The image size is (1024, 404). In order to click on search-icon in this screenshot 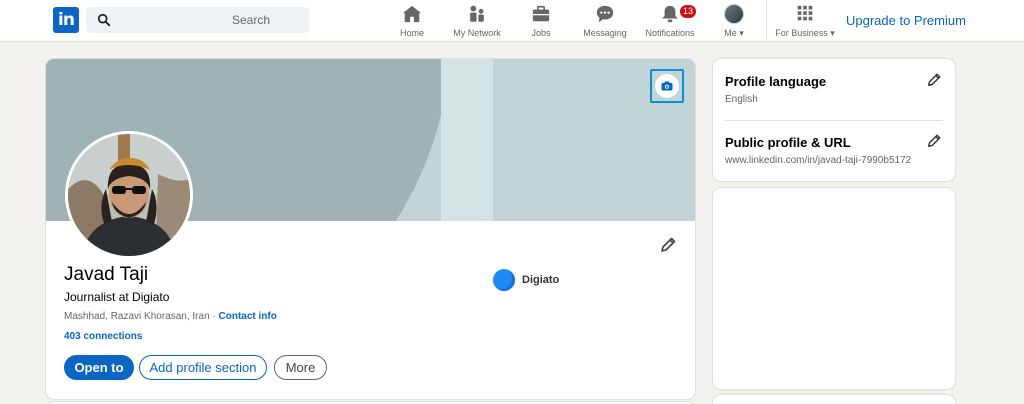, I will do `click(104, 20)`.